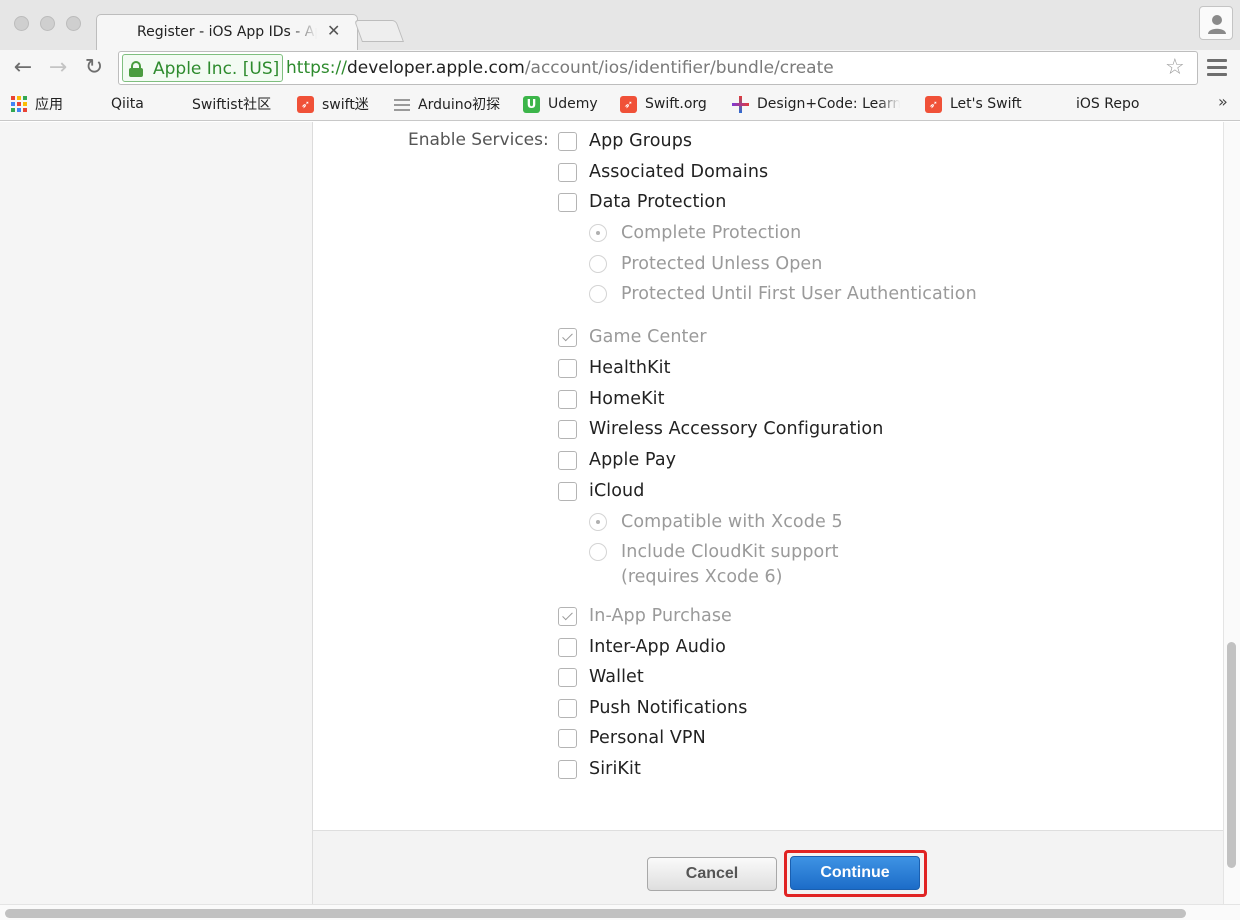  What do you see at coordinates (973, 104) in the screenshot?
I see `bookmark-lets-swift: ➶ Let's Swift` at bounding box center [973, 104].